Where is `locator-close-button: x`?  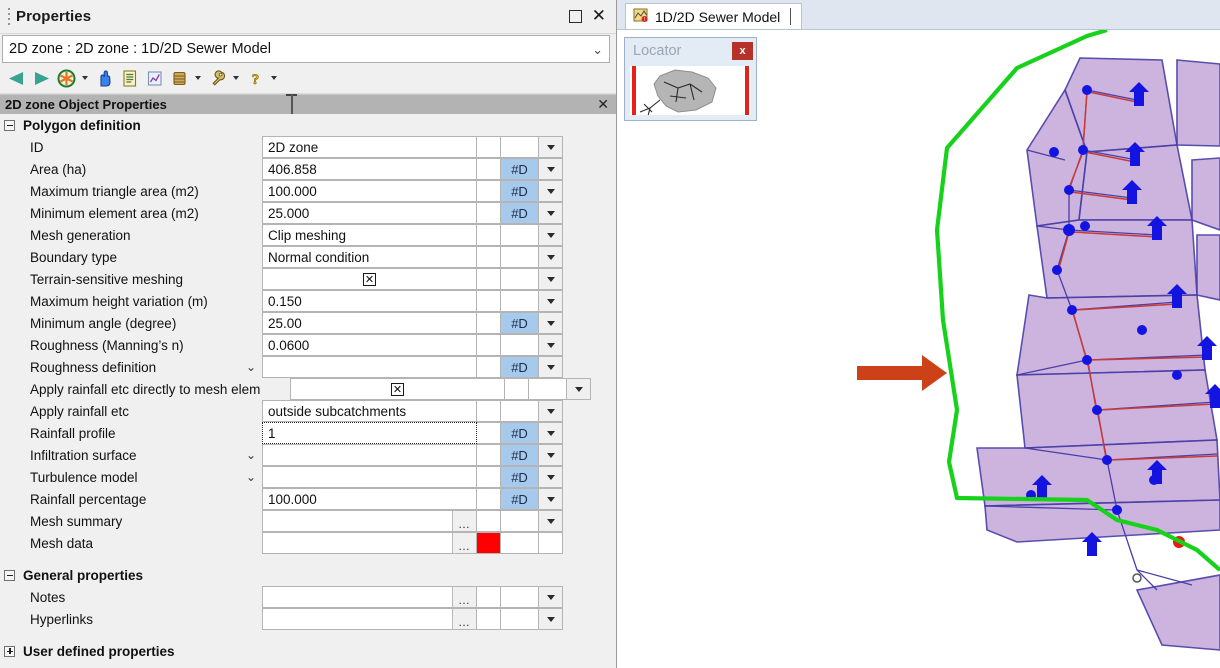
locator-close-button: x is located at coordinates (742, 51).